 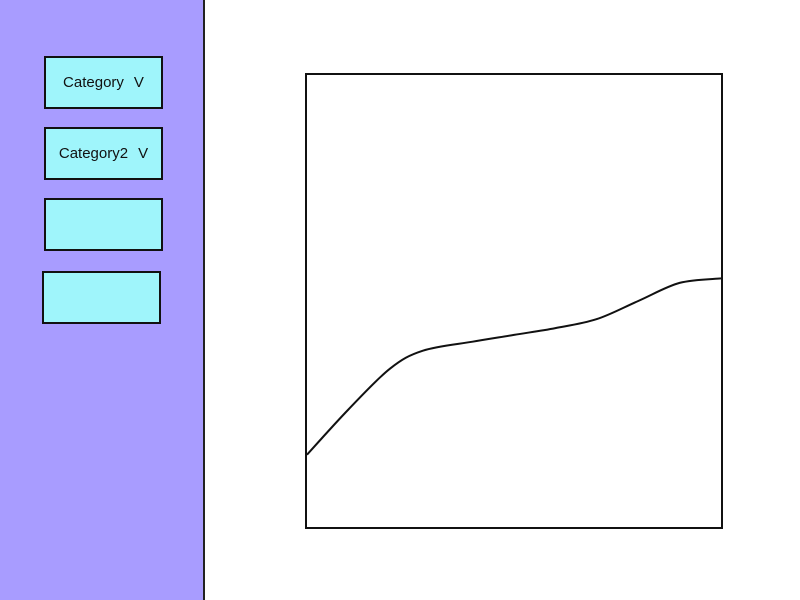 I want to click on category-dropdown-label: Category, so click(x=93, y=82).